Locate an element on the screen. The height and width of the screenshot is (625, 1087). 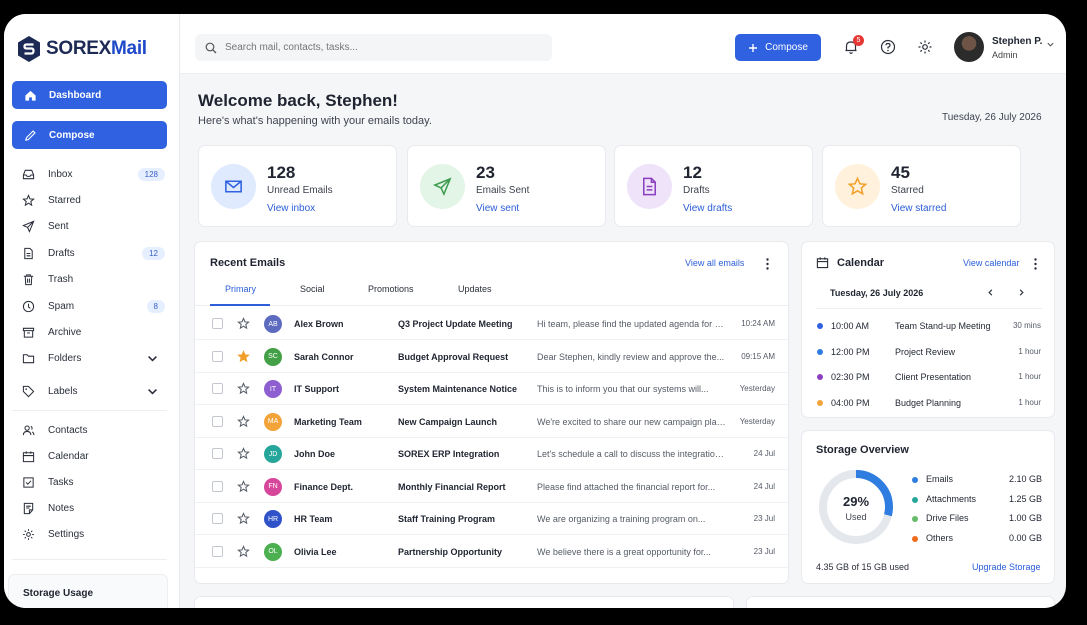
stat-card-starred: 45 Starred View starred is located at coordinates (921, 186).